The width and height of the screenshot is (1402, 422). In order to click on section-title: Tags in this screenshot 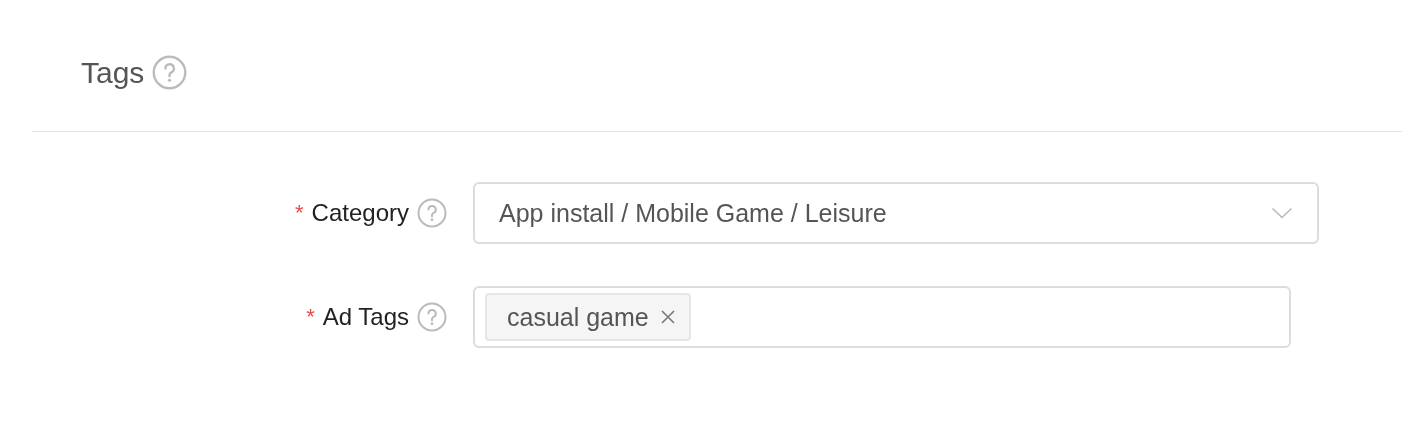, I will do `click(113, 72)`.